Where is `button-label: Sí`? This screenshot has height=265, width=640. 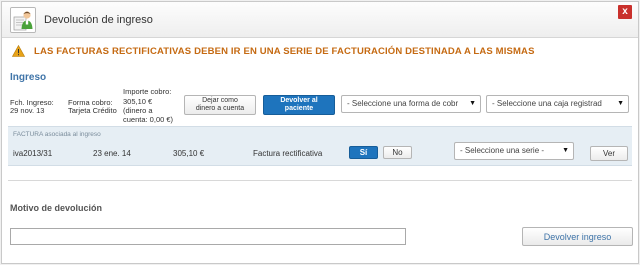
button-label: Sí is located at coordinates (363, 152).